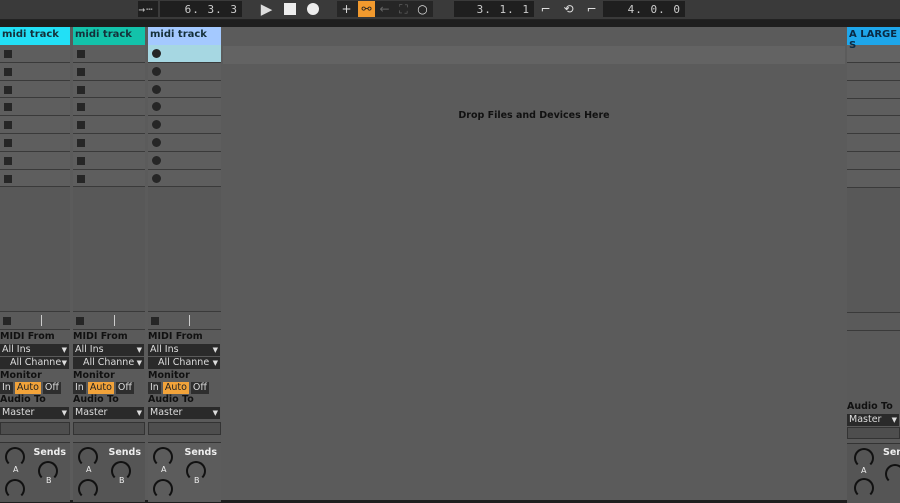  I want to click on capture-icon: ⛶, so click(403, 9).